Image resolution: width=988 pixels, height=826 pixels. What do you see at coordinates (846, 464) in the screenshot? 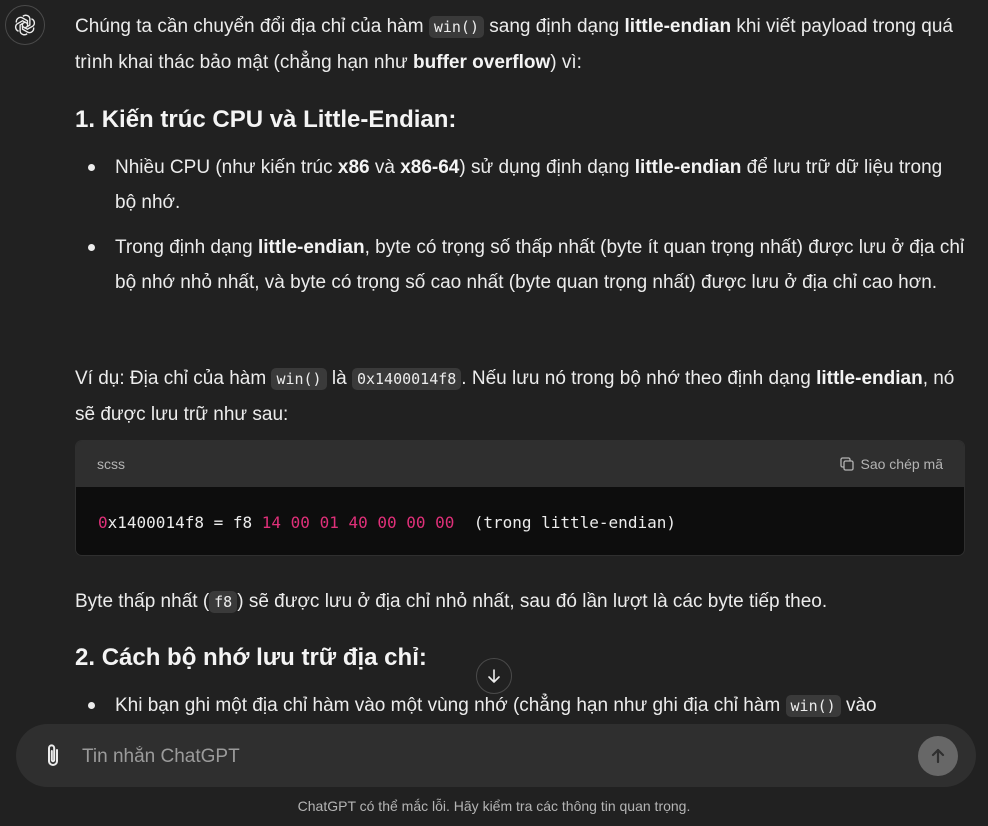
I see `copy-icon` at bounding box center [846, 464].